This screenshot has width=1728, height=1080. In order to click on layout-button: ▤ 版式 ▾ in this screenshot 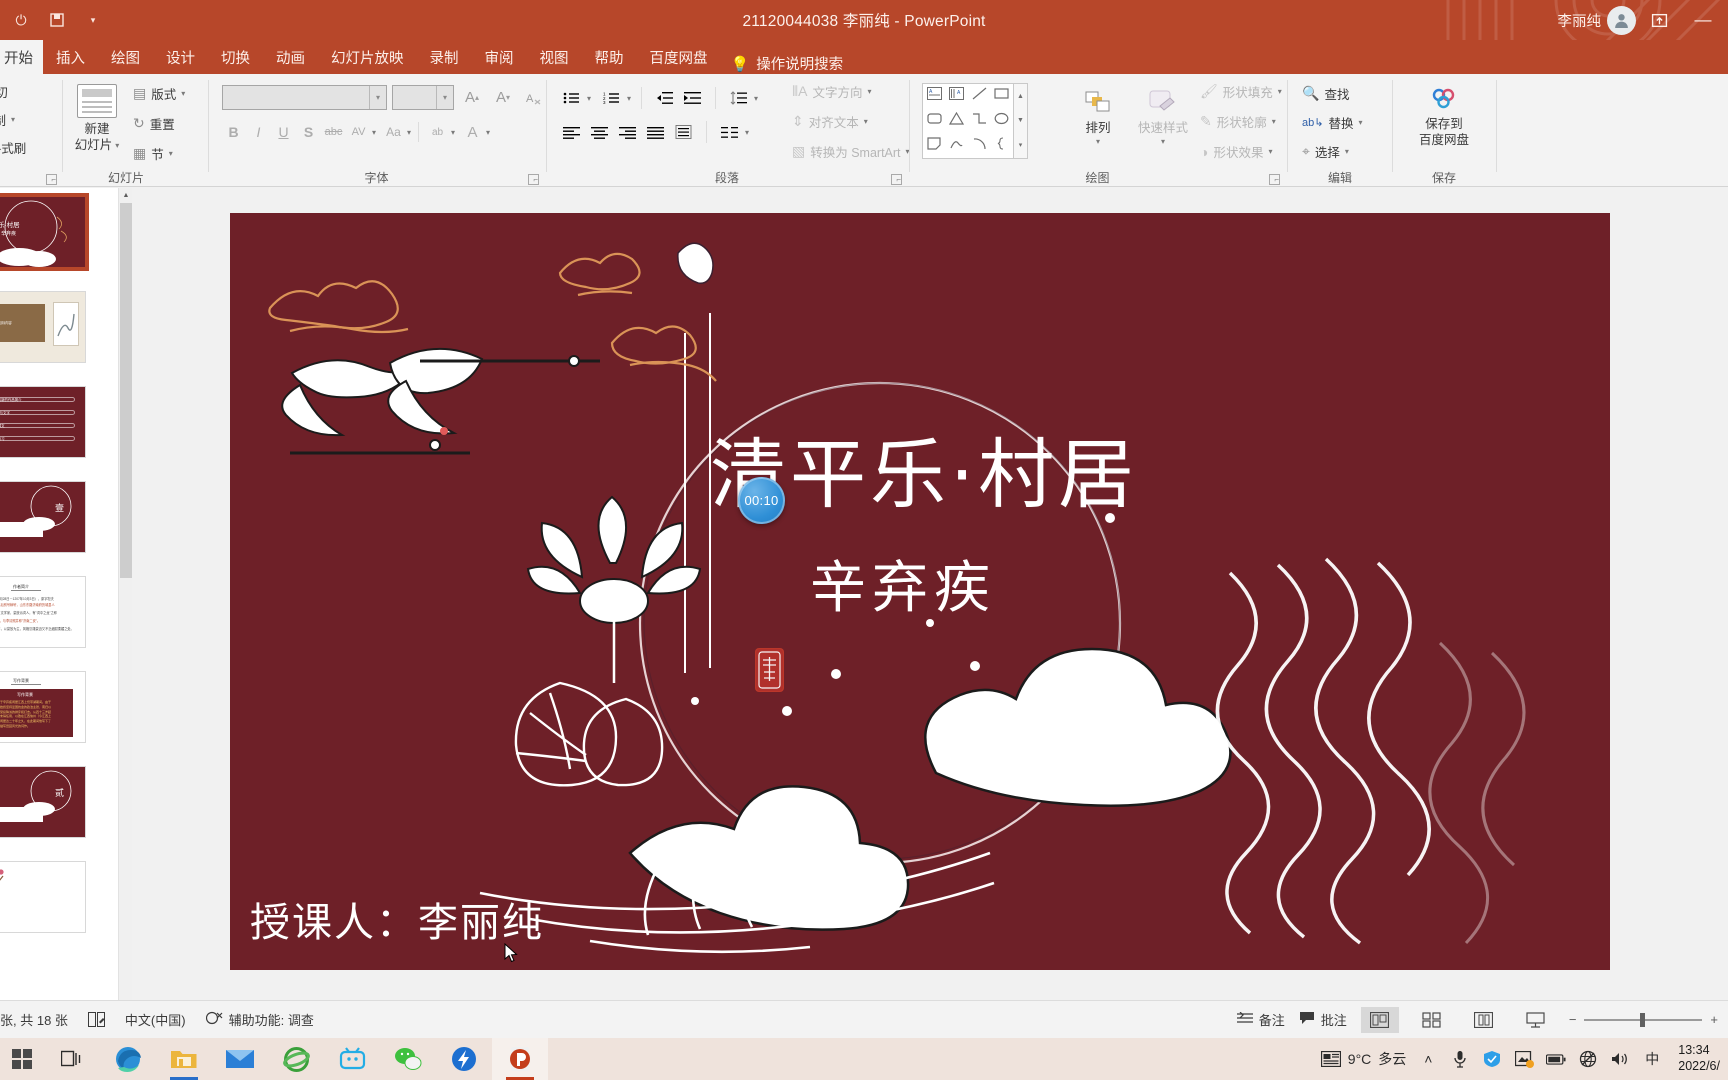, I will do `click(159, 93)`.